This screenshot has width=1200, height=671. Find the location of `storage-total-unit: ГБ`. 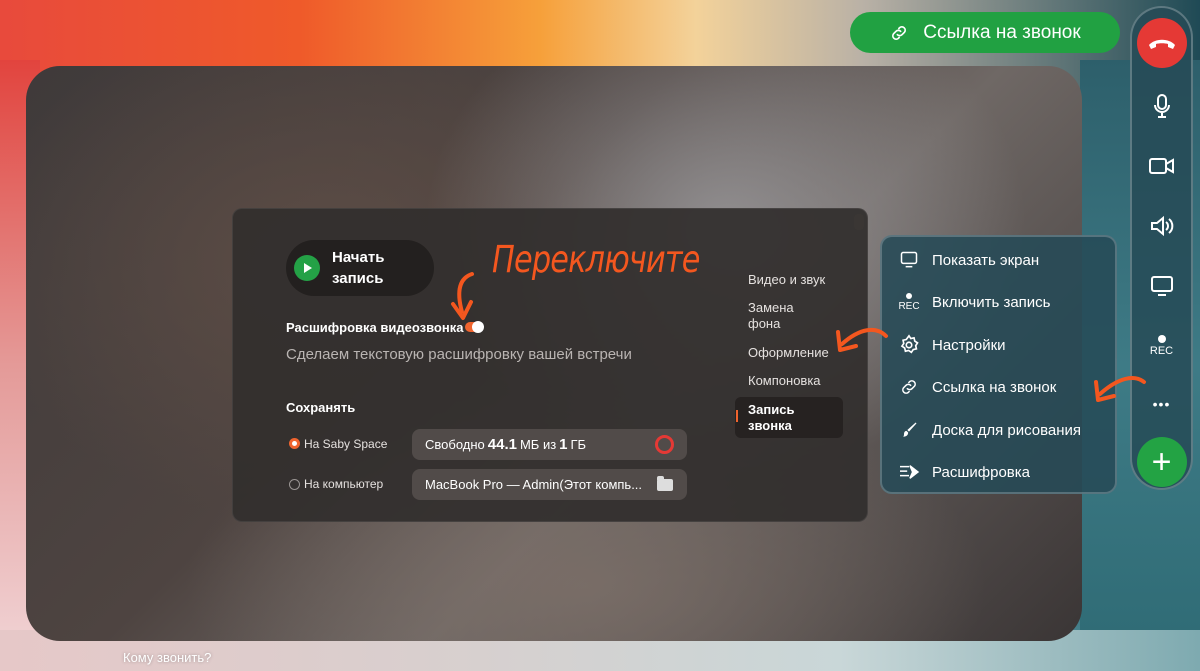

storage-total-unit: ГБ is located at coordinates (578, 444).